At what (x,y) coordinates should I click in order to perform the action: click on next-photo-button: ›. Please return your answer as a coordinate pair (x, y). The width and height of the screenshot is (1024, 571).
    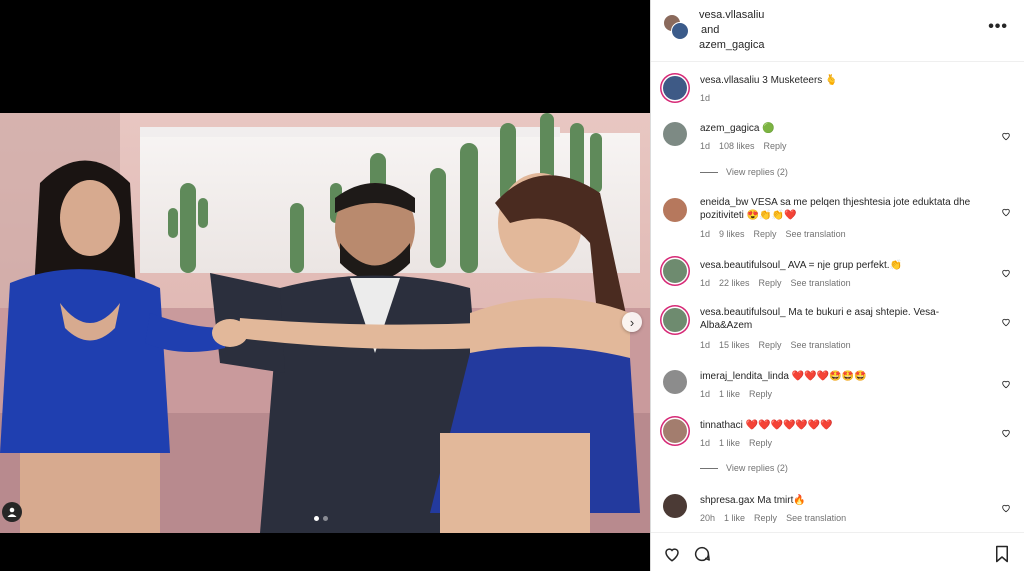
    Looking at the image, I should click on (632, 322).